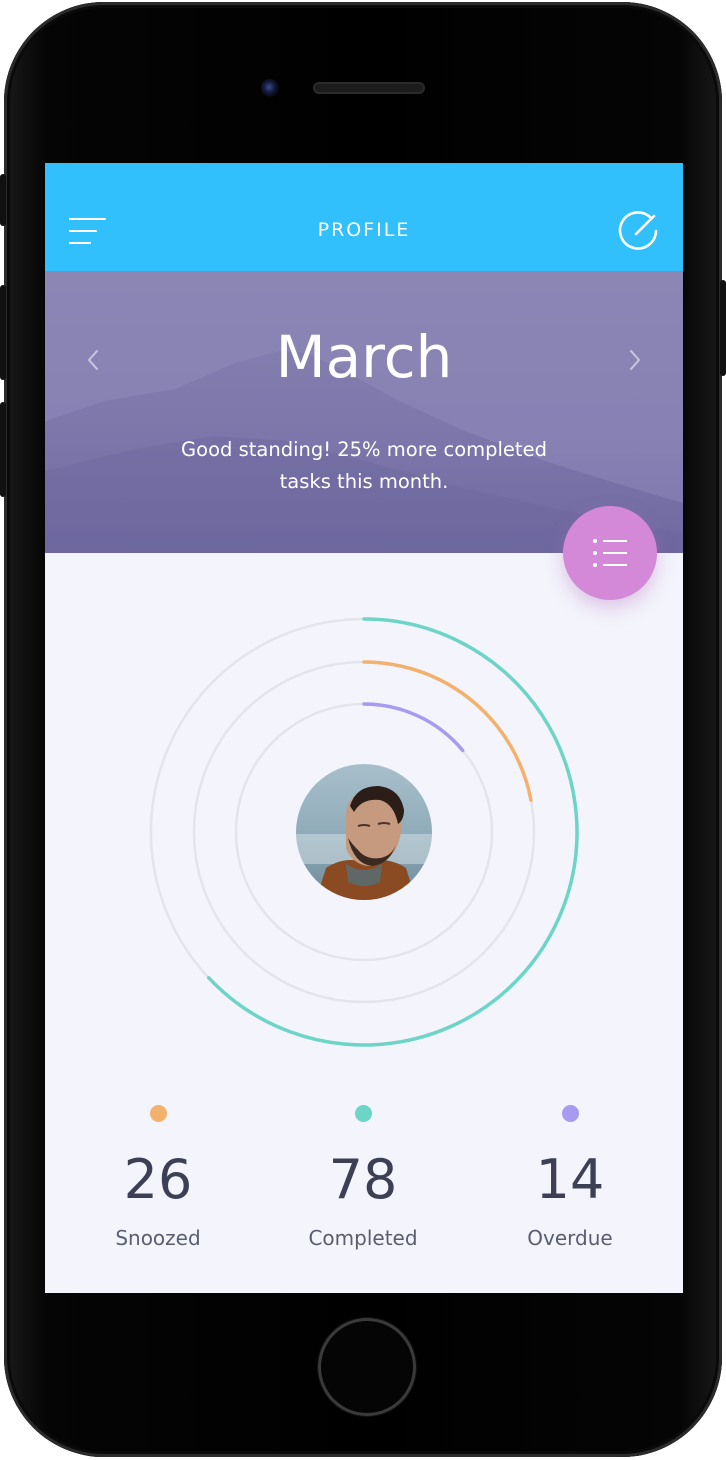  Describe the element at coordinates (3, 449) in the screenshot. I see `phone-volume-down-button` at that location.